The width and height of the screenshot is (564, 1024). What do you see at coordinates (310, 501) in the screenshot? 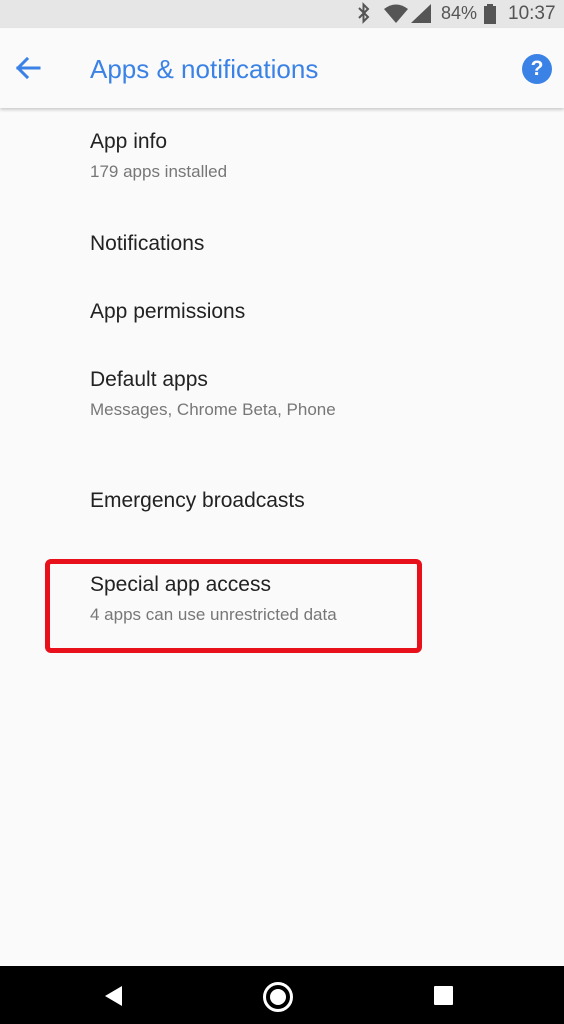
I see `emergency-broadcasts-item: Emergency broadcasts` at bounding box center [310, 501].